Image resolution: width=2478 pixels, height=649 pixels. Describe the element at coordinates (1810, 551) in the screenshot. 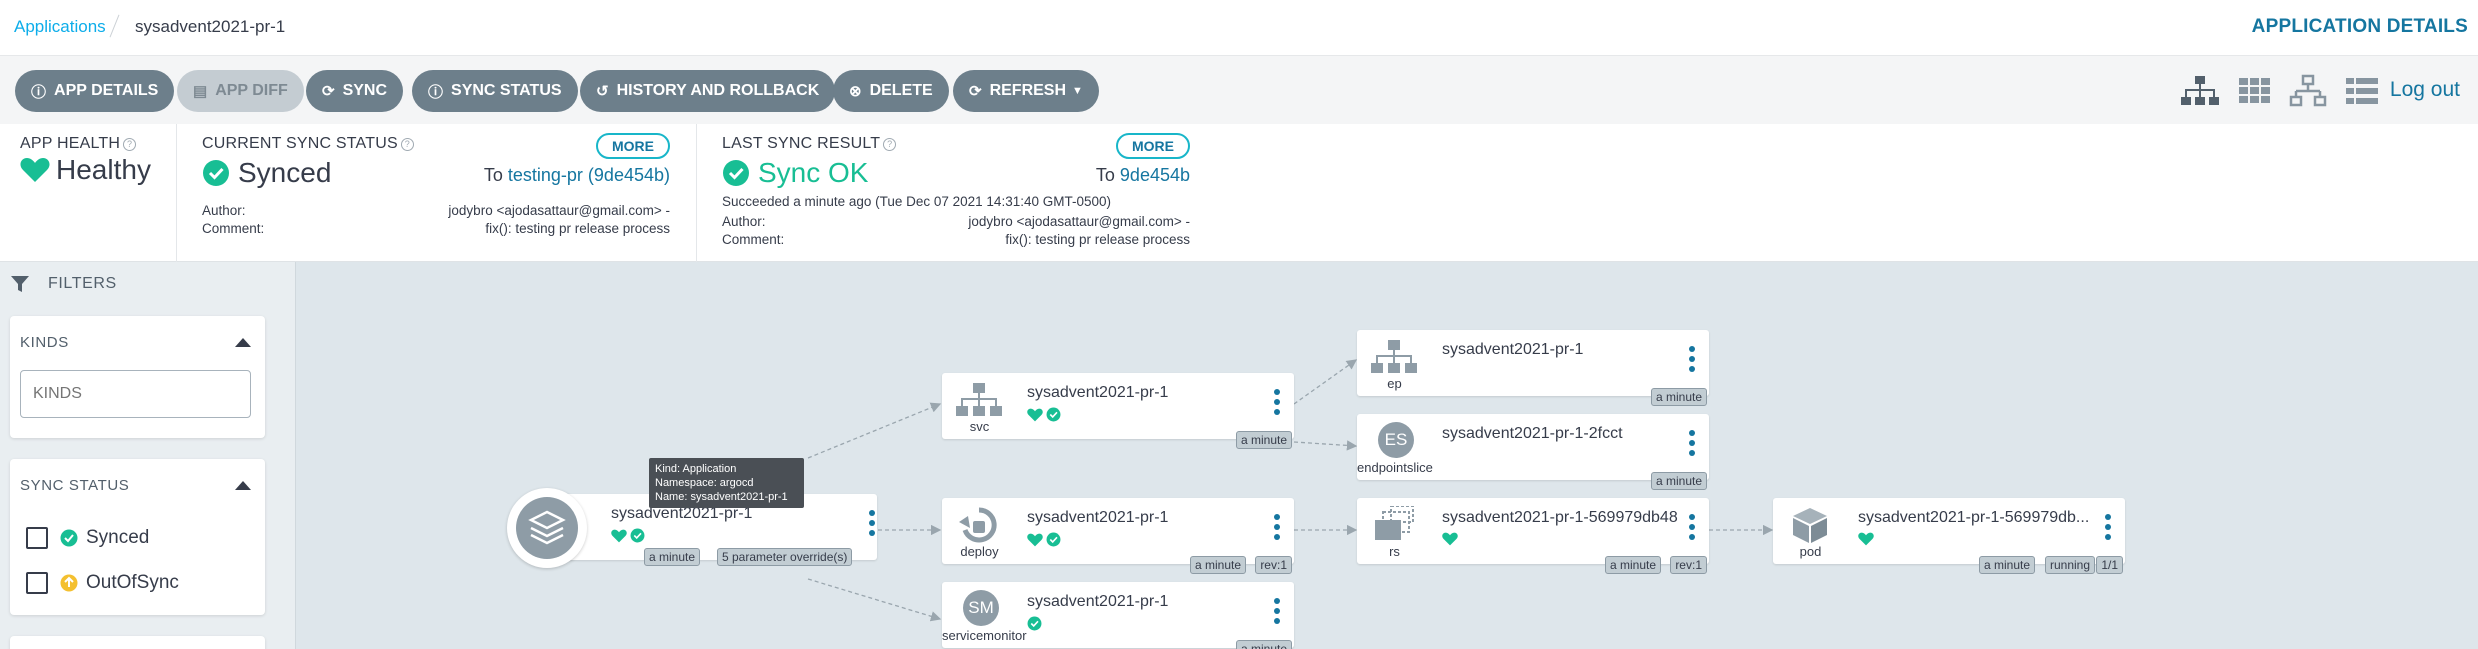

I see `node-kind: pod` at that location.